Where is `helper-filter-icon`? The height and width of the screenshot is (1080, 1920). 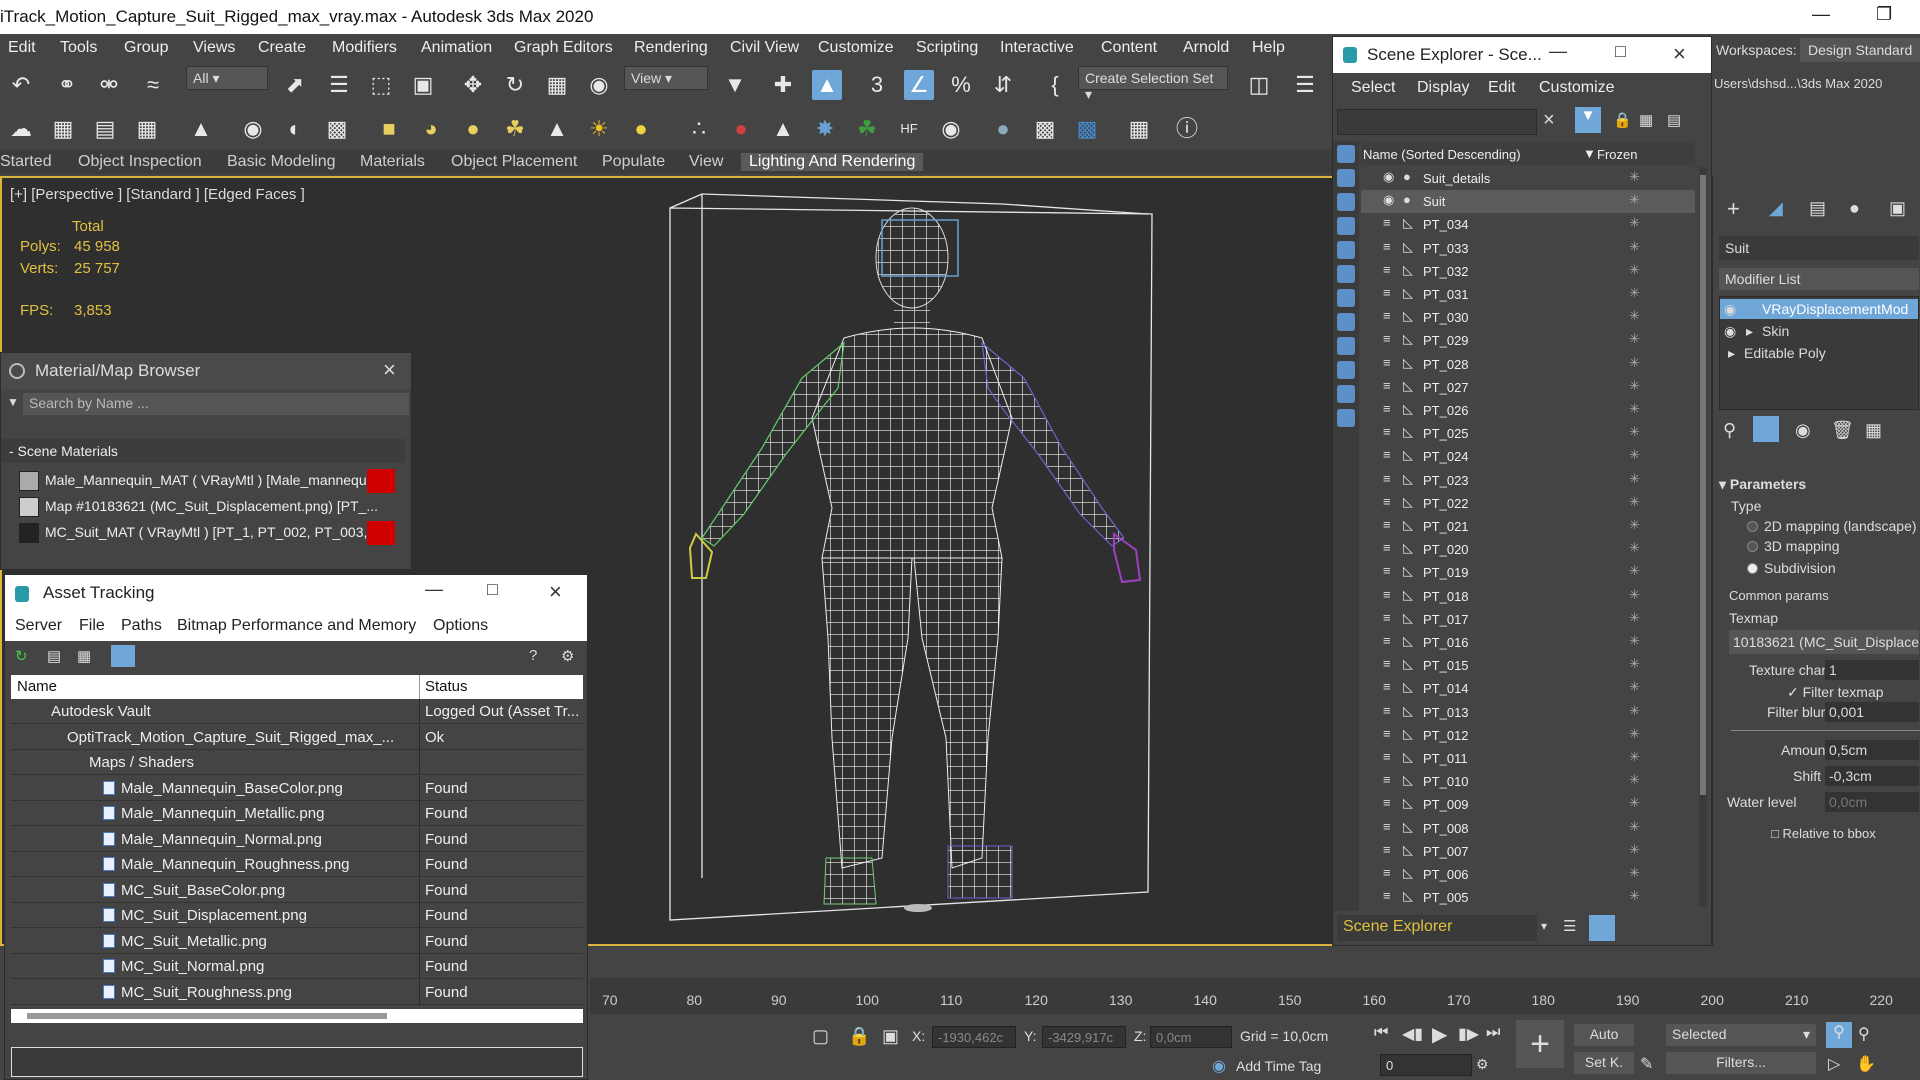 helper-filter-icon is located at coordinates (1346, 250).